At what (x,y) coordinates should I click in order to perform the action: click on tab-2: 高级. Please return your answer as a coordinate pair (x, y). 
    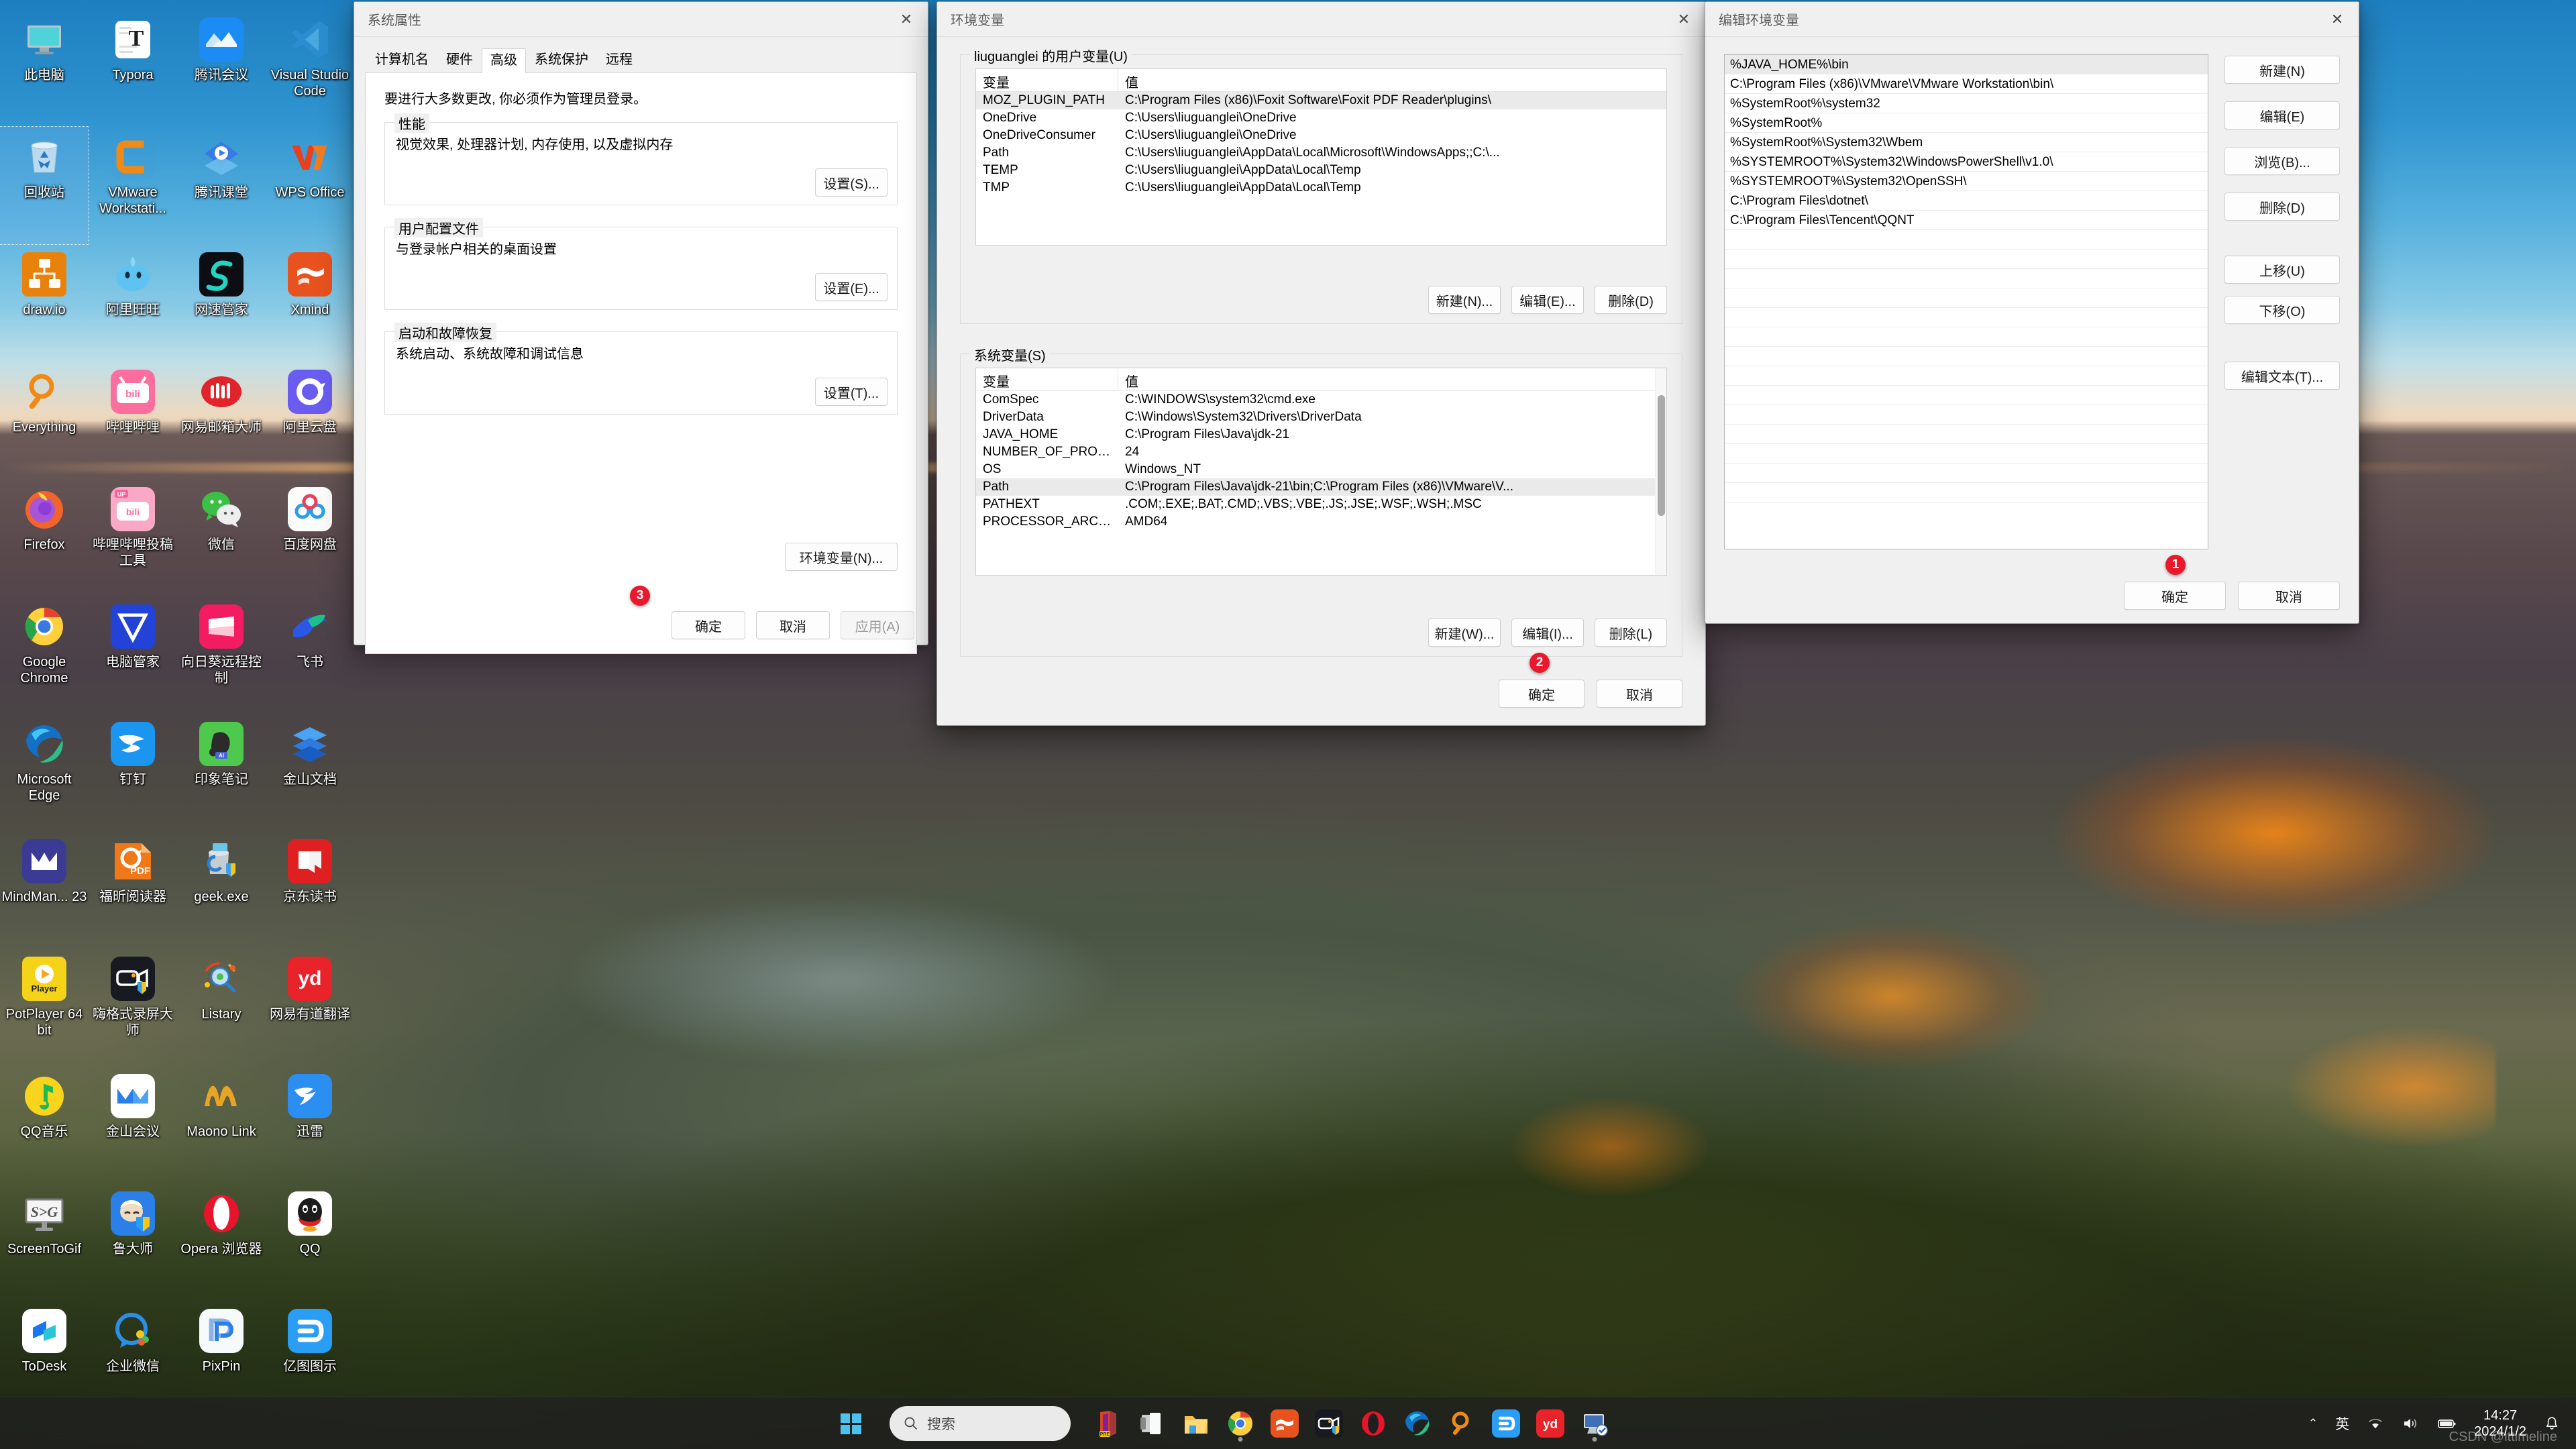
    Looking at the image, I should click on (504, 60).